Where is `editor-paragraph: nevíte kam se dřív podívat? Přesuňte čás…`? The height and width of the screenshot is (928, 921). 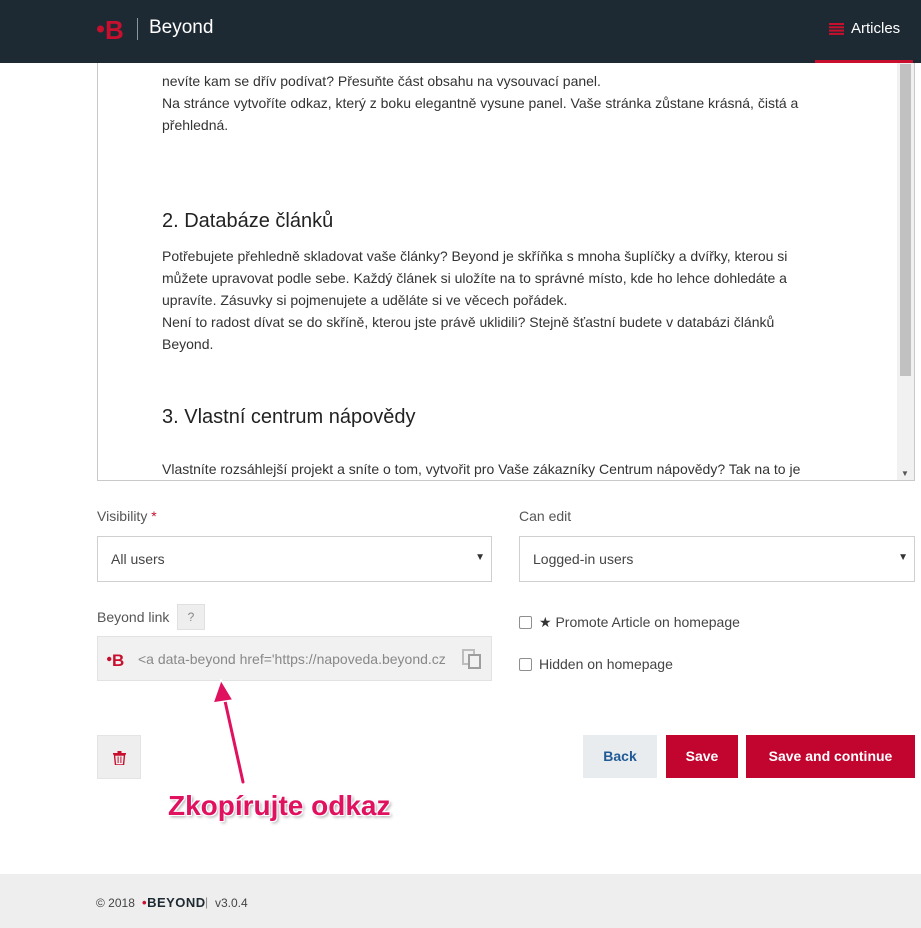 editor-paragraph: nevíte kam se dřív podívat? Přesuňte čás… is located at coordinates (381, 81).